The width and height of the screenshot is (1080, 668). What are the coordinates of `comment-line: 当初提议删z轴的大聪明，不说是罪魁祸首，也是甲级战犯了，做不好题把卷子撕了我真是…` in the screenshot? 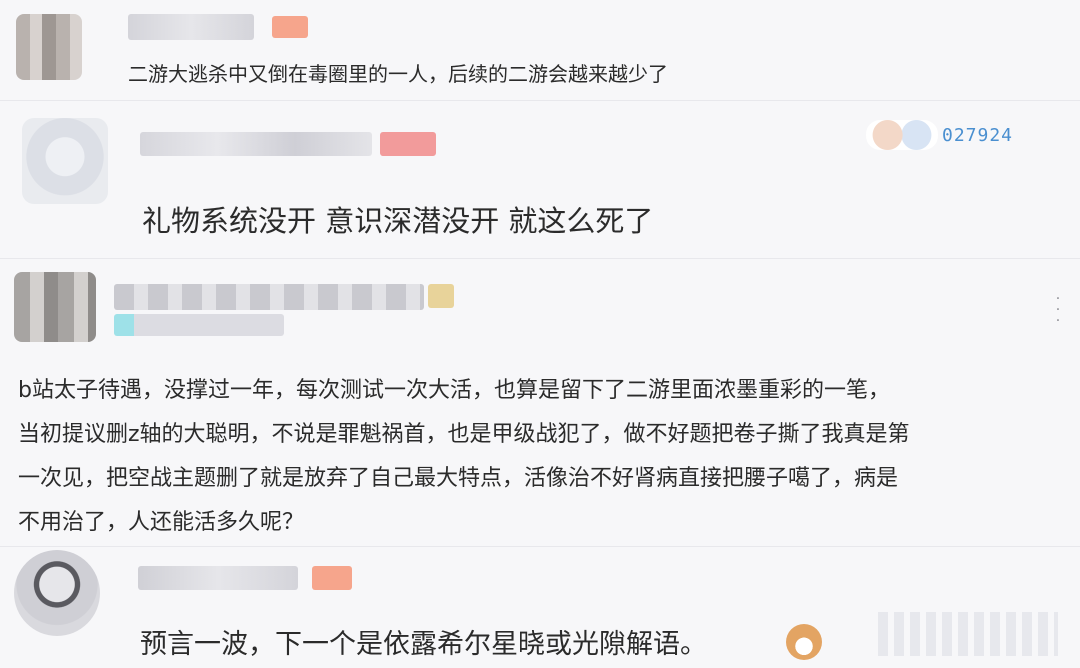 It's located at (464, 434).